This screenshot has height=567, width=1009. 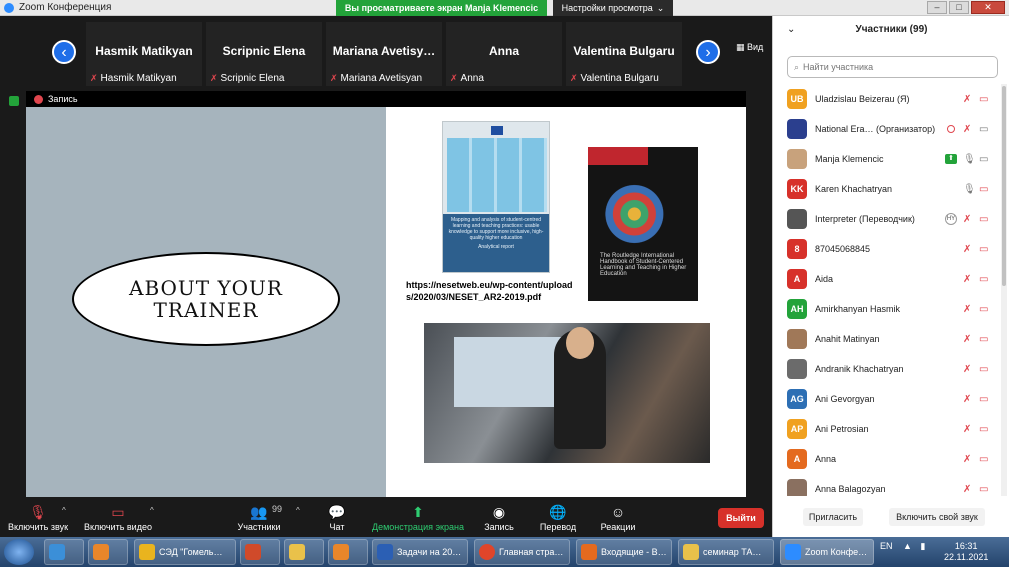 What do you see at coordinates (496, 247) in the screenshot?
I see `cover-subtitle: Analytical report` at bounding box center [496, 247].